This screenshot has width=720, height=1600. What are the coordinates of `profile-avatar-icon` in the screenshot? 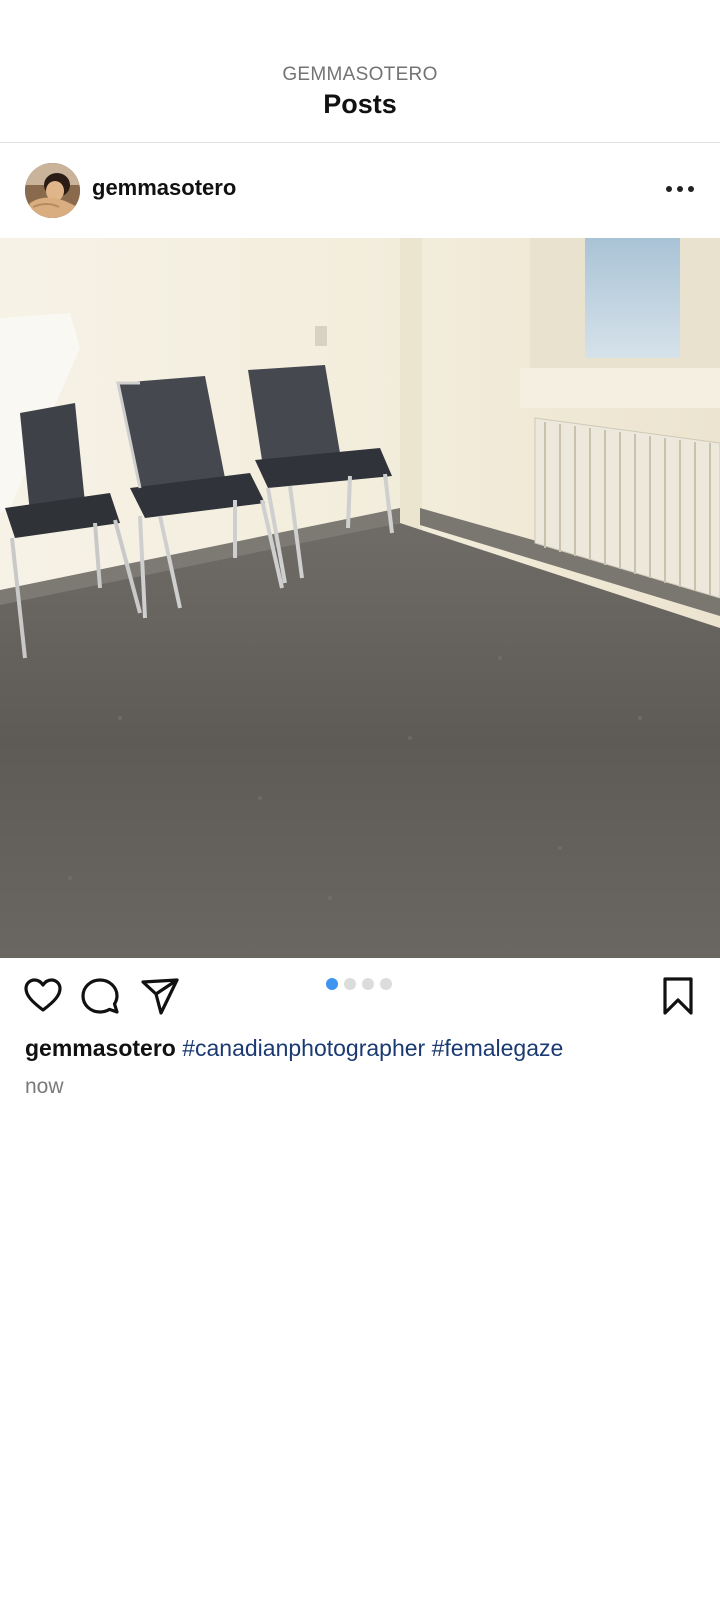 It's located at (52, 190).